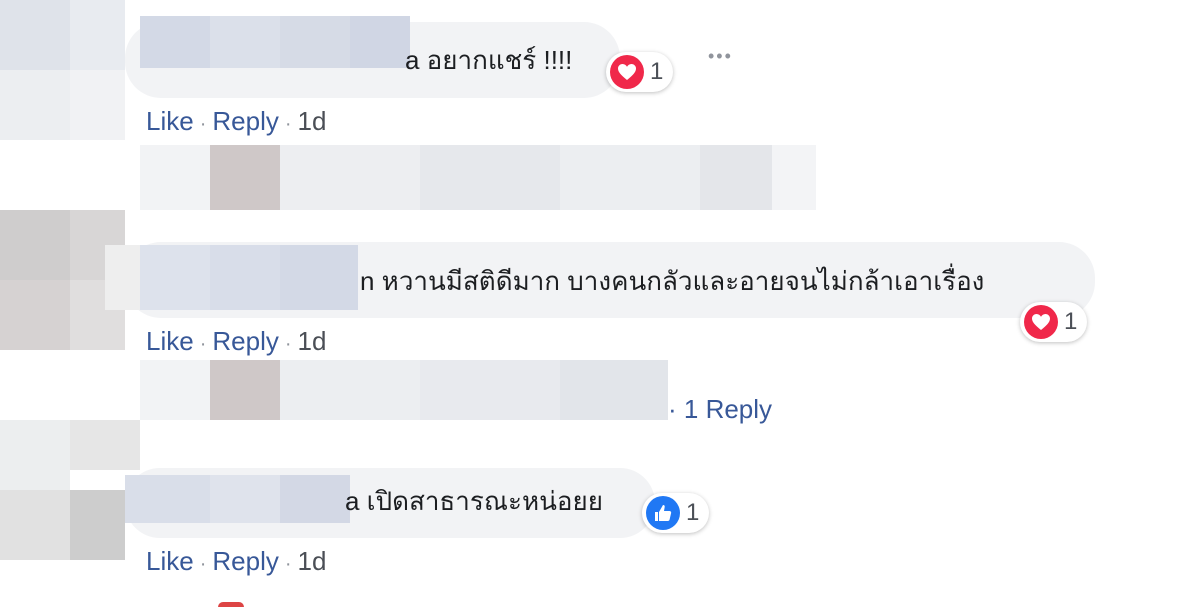 This screenshot has height=607, width=1200. I want to click on comment-actions-1: Like · Reply · 1d, so click(236, 122).